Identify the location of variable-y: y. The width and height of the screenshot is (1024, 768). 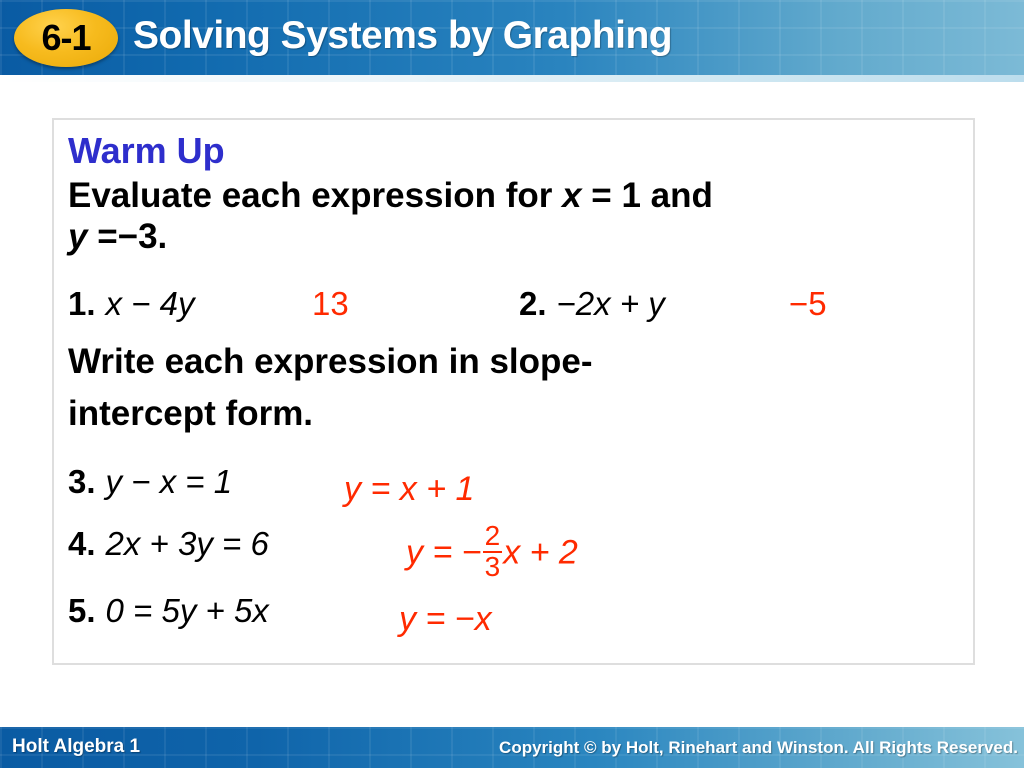
(78, 236).